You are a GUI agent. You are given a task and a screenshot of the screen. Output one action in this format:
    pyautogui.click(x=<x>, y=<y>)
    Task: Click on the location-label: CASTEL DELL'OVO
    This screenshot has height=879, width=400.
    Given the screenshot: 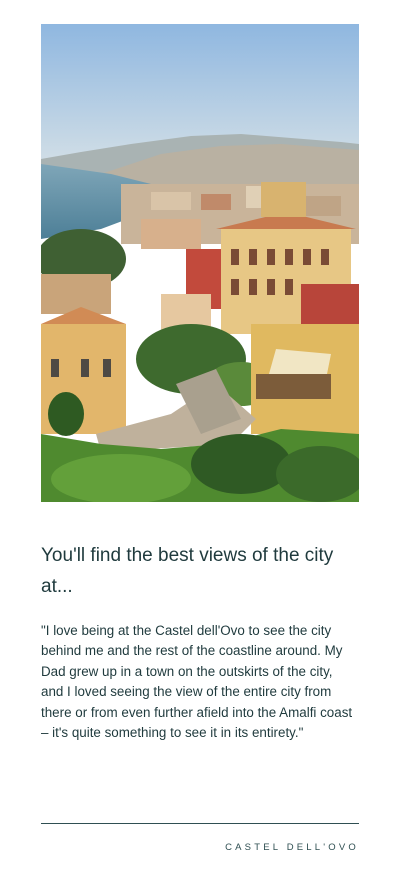 What is the action you would take?
    pyautogui.click(x=292, y=847)
    